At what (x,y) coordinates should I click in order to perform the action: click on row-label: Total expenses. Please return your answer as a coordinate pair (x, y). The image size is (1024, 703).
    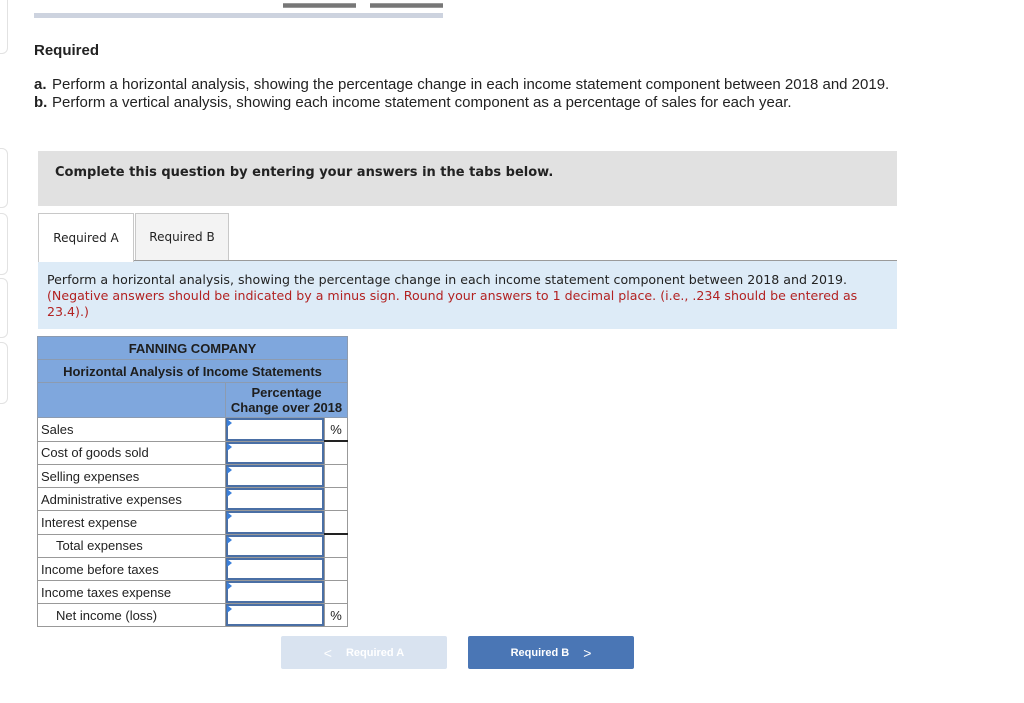
    Looking at the image, I should click on (131, 545).